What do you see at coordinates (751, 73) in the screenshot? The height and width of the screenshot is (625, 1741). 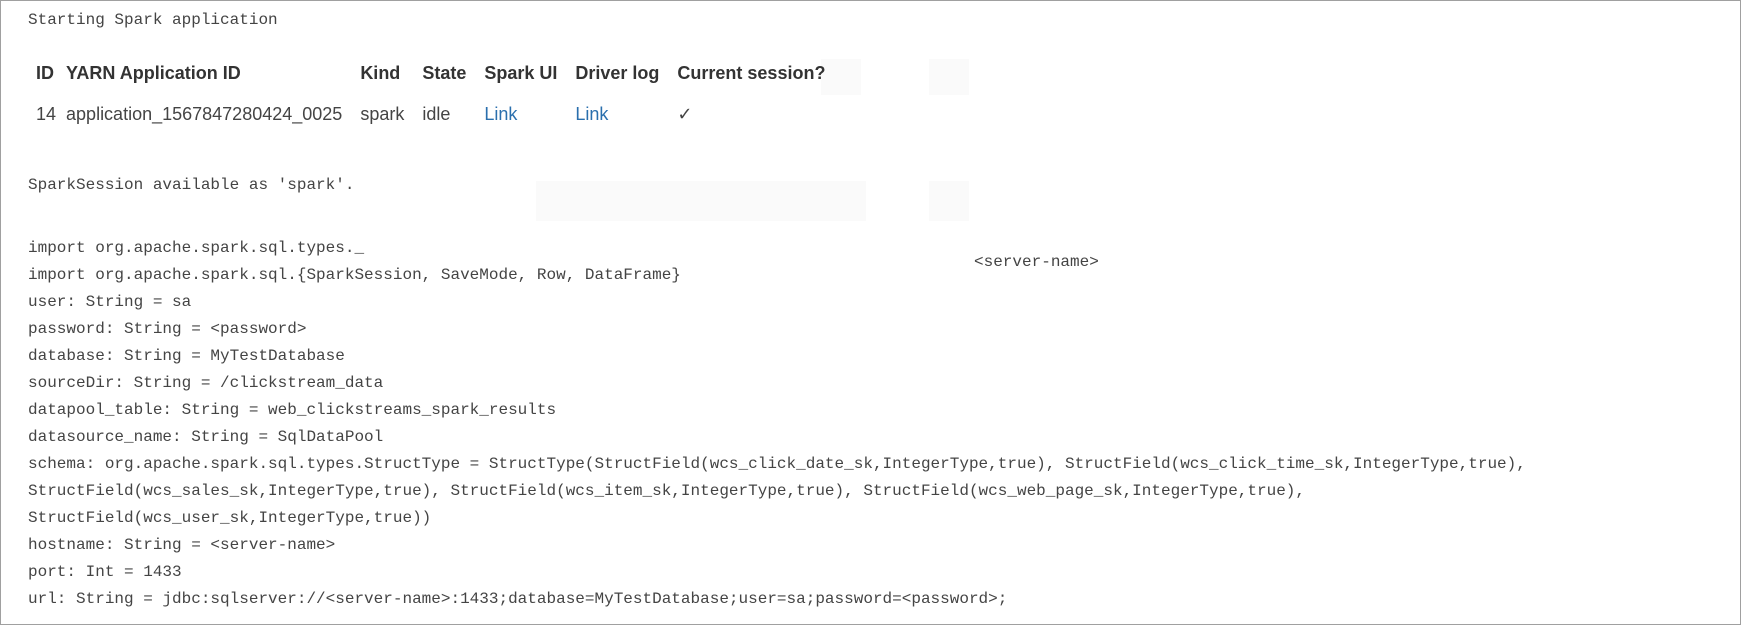 I see `header-current-session: Current session?` at bounding box center [751, 73].